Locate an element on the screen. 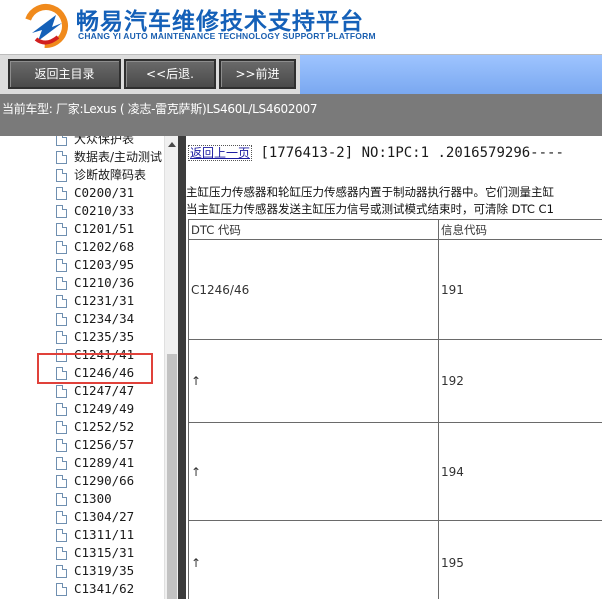 The width and height of the screenshot is (602, 599). tree-item: C1300 is located at coordinates (110, 499).